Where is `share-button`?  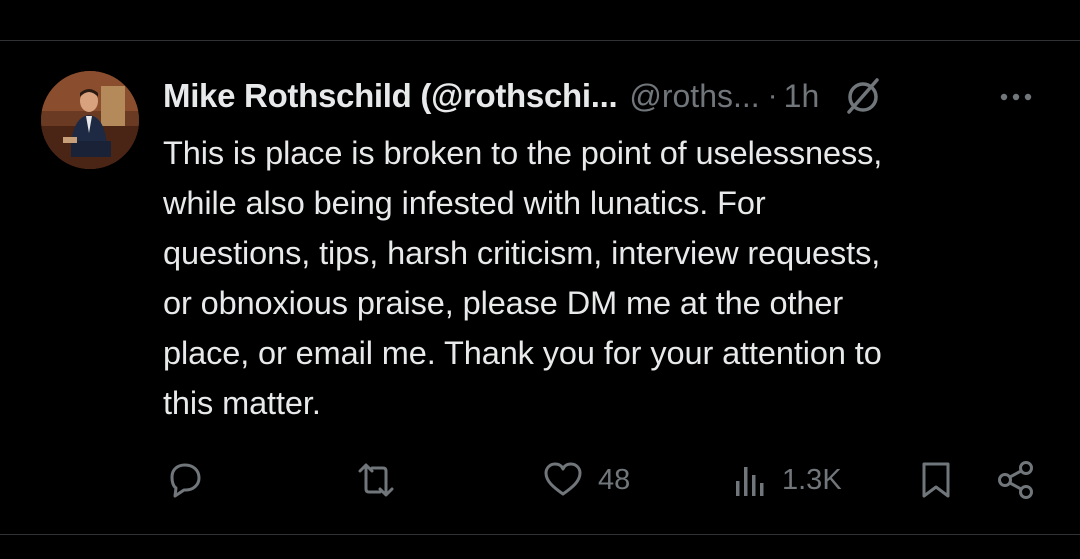 share-button is located at coordinates (1016, 480).